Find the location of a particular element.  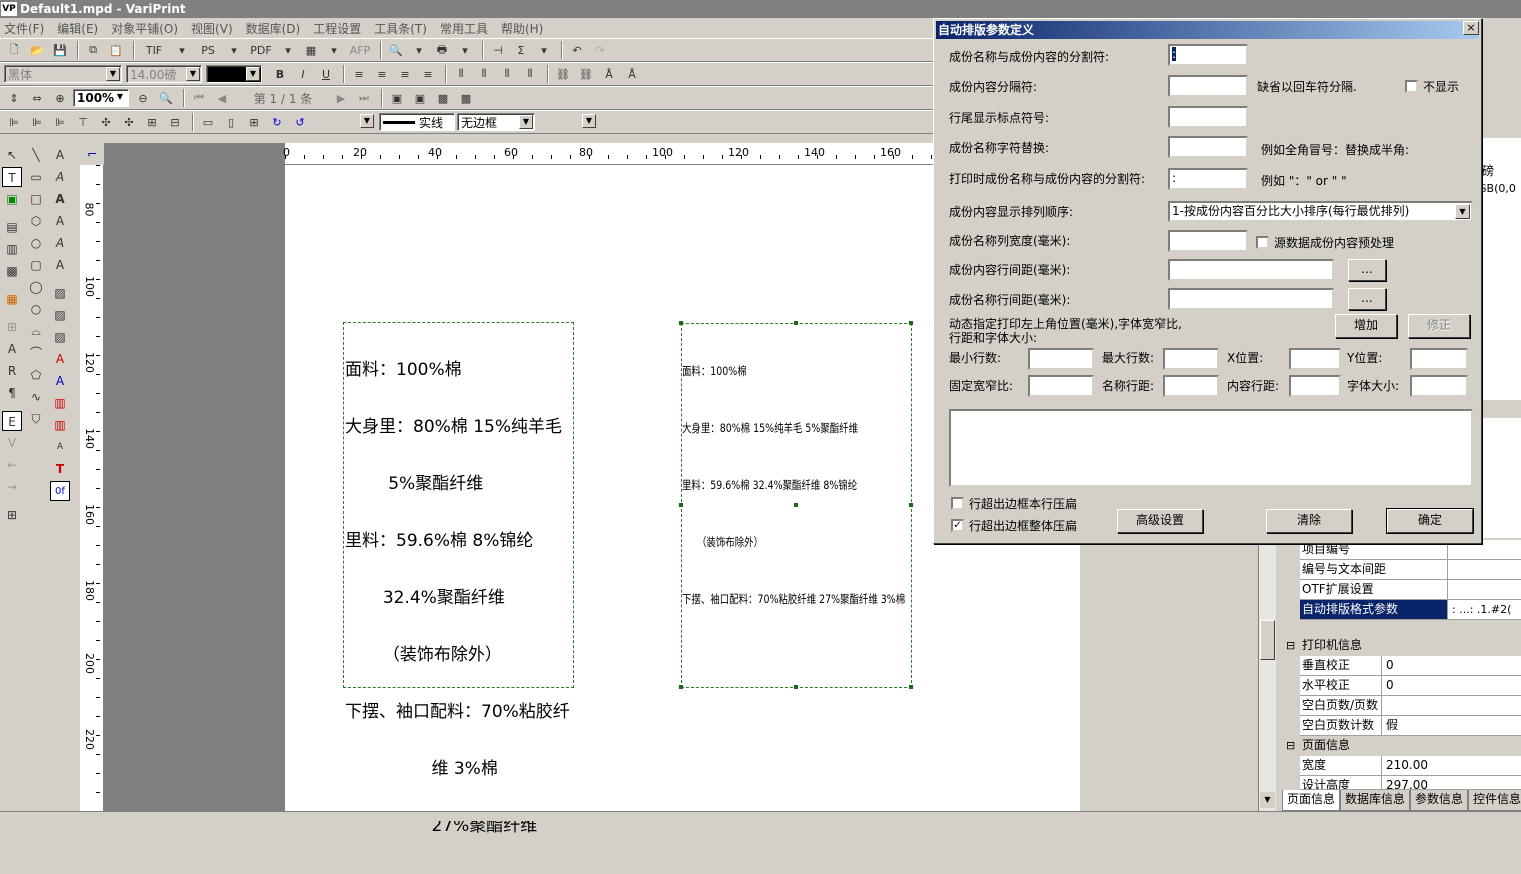

scroll-down-icon: ▼ is located at coordinates (1267, 800).